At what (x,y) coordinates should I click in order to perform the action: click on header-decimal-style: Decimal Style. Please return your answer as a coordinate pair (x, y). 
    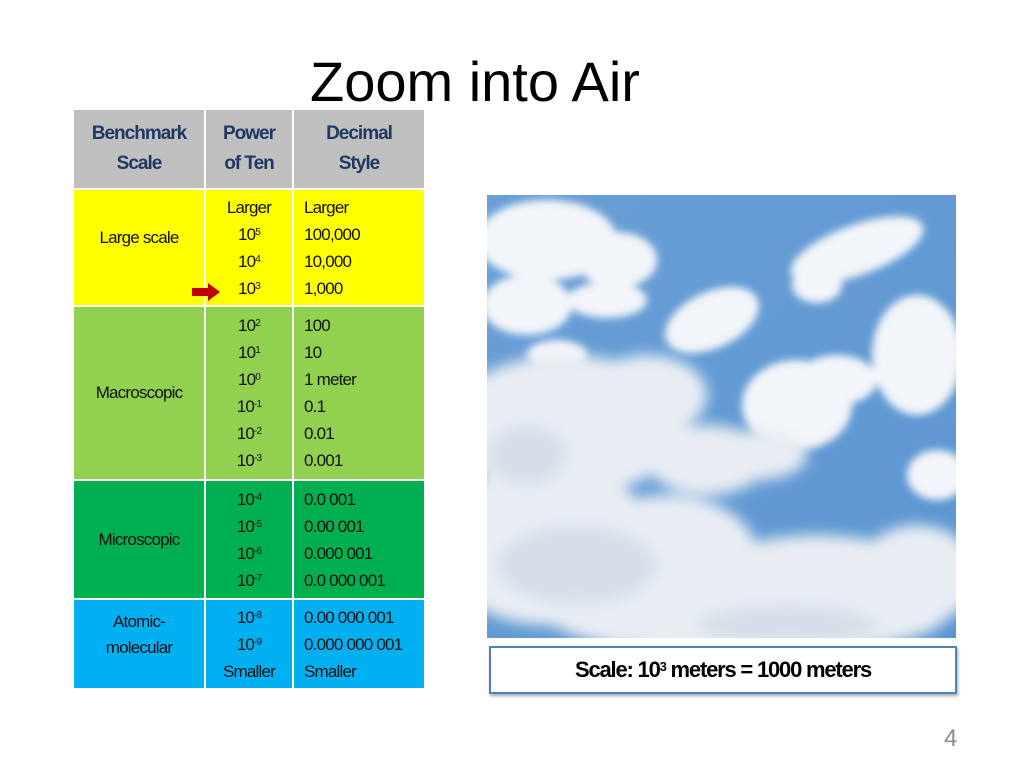
    Looking at the image, I should click on (359, 149).